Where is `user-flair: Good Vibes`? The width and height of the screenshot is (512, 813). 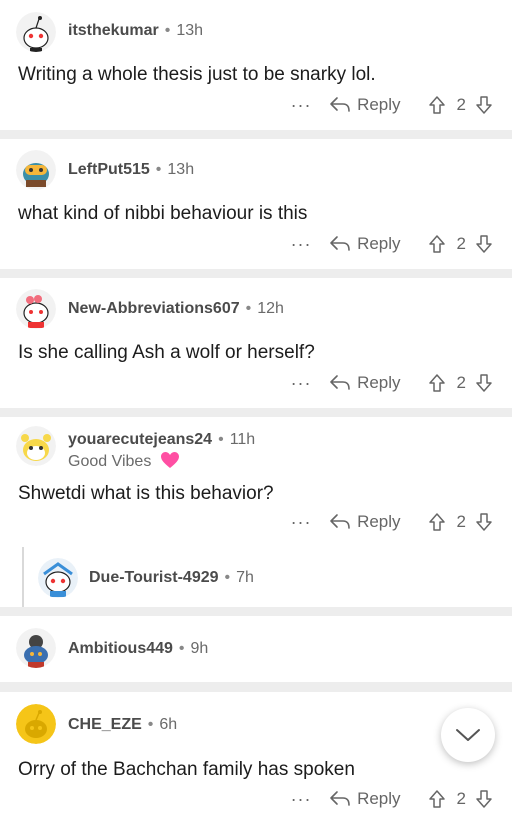
user-flair: Good Vibes is located at coordinates (124, 461).